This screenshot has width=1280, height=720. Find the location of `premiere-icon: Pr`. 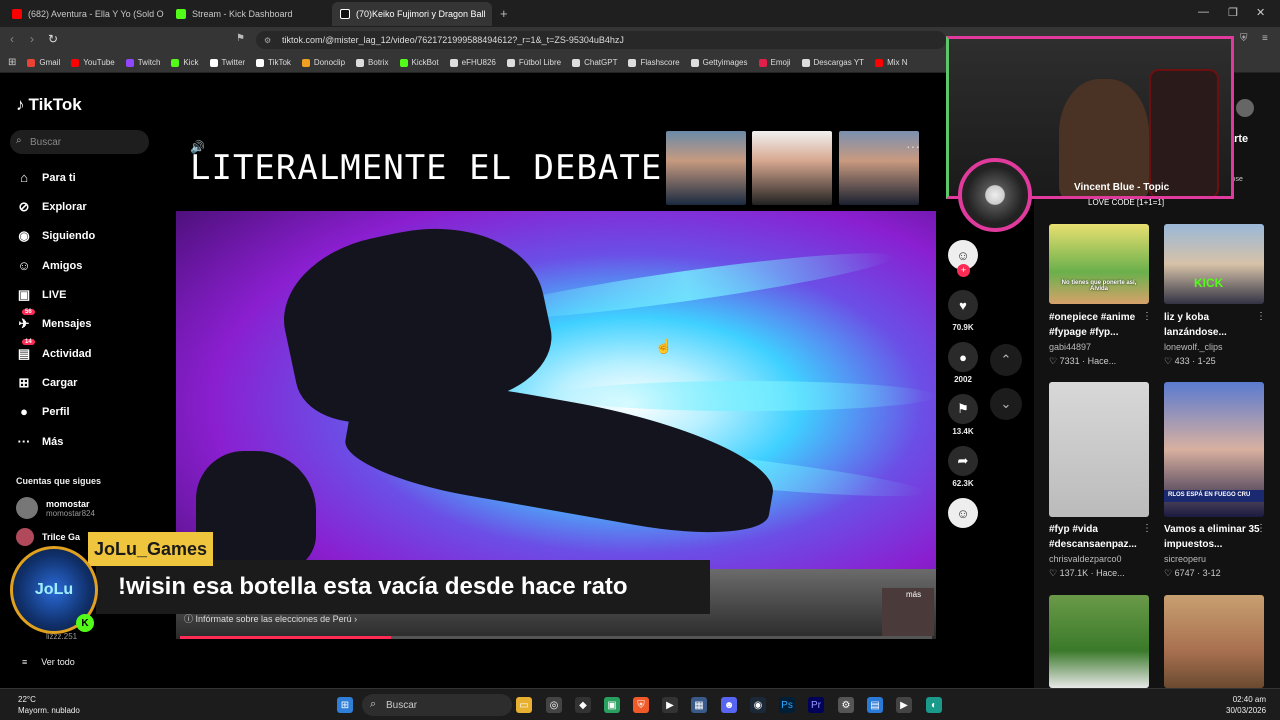

premiere-icon: Pr is located at coordinates (816, 705).